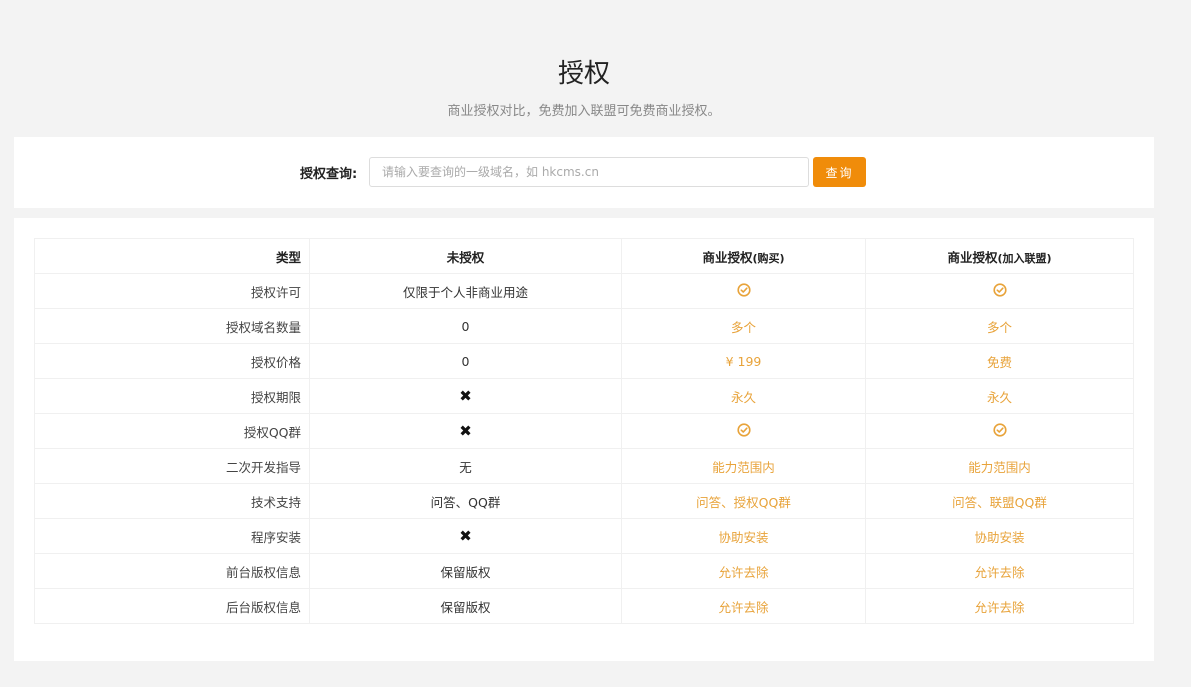 The height and width of the screenshot is (687, 1191). I want to click on cell-free: 无, so click(465, 466).